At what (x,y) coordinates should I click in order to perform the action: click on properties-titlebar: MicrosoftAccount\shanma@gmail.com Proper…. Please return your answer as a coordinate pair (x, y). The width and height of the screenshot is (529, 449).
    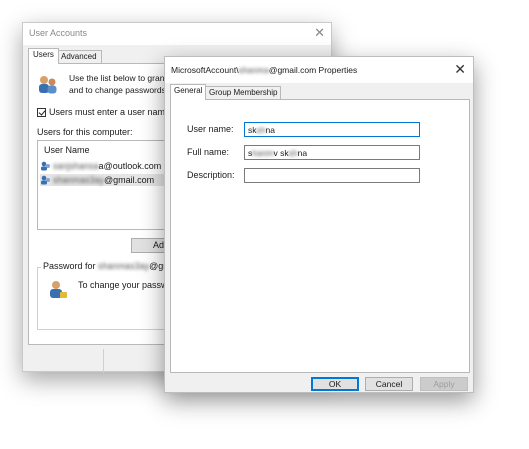
    Looking at the image, I should click on (319, 70).